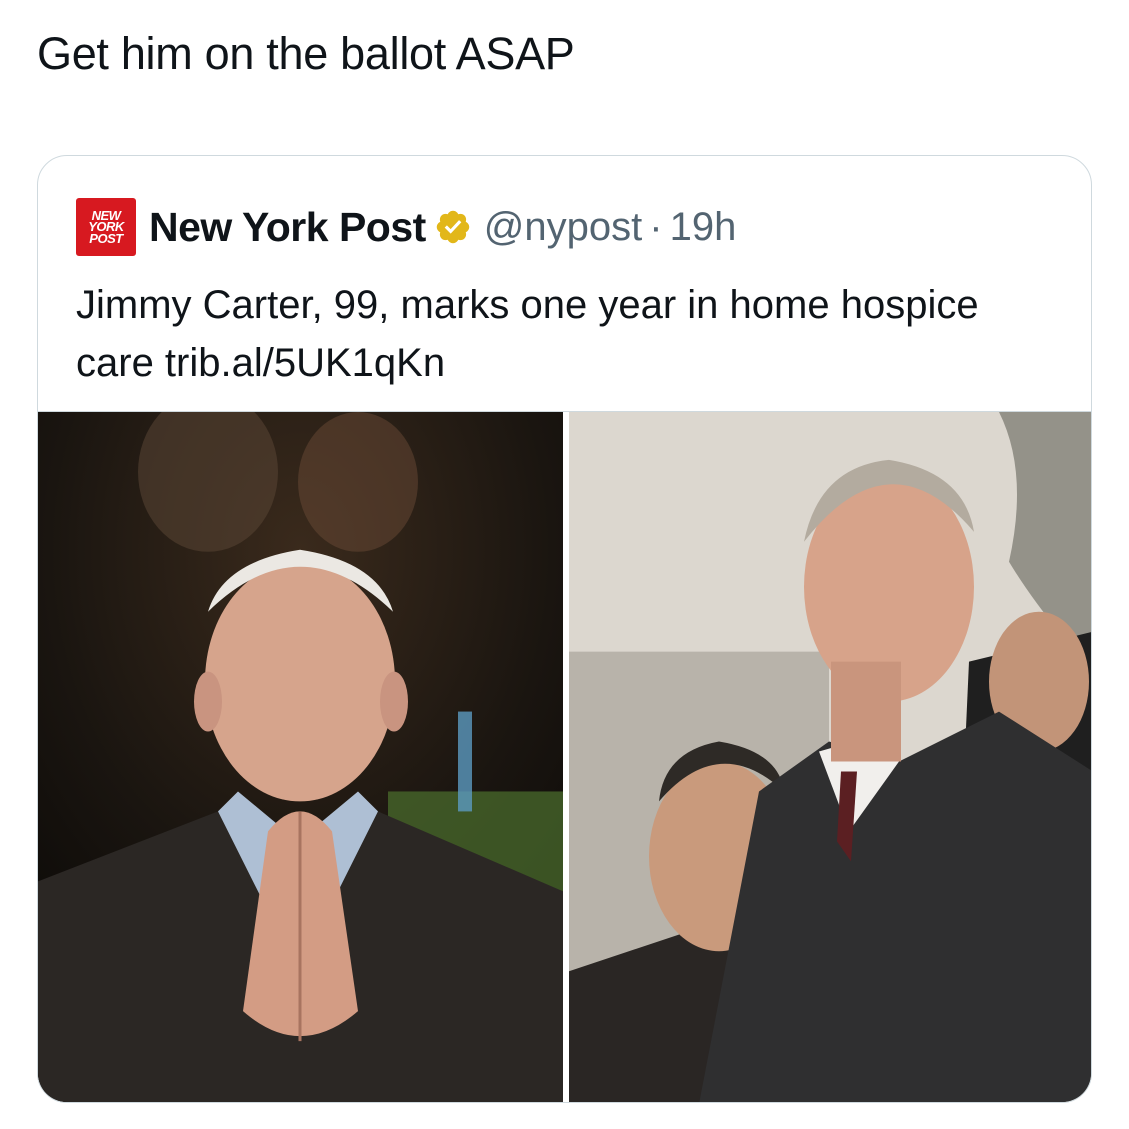 The image size is (1129, 1129). Describe the element at coordinates (287, 227) in the screenshot. I see `author-name: New York Post` at that location.